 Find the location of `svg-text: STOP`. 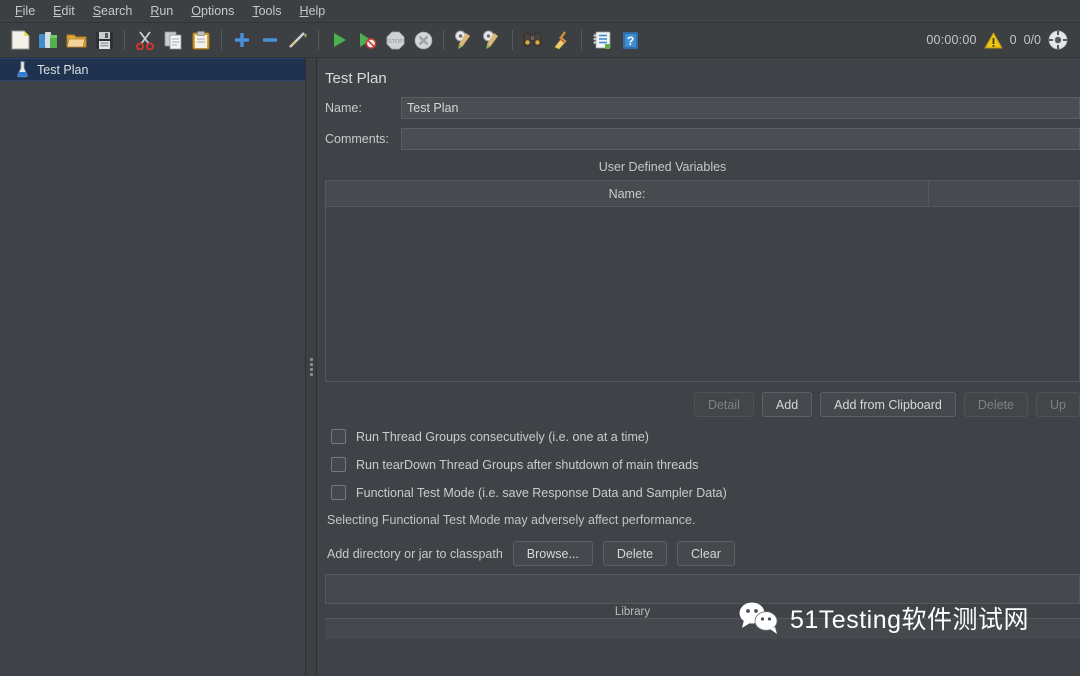

svg-text: STOP is located at coordinates (395, 42).